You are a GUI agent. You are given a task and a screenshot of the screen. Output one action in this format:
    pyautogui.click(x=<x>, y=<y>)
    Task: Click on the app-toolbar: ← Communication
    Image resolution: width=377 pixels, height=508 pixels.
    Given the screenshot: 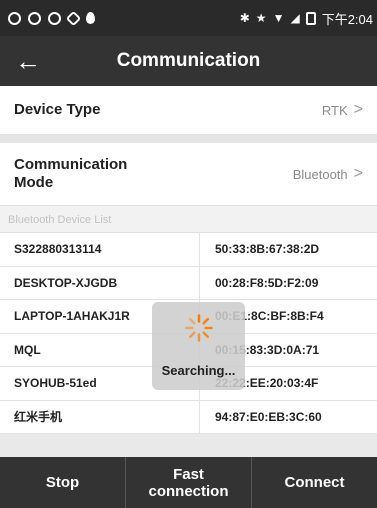 What is the action you would take?
    pyautogui.click(x=188, y=61)
    